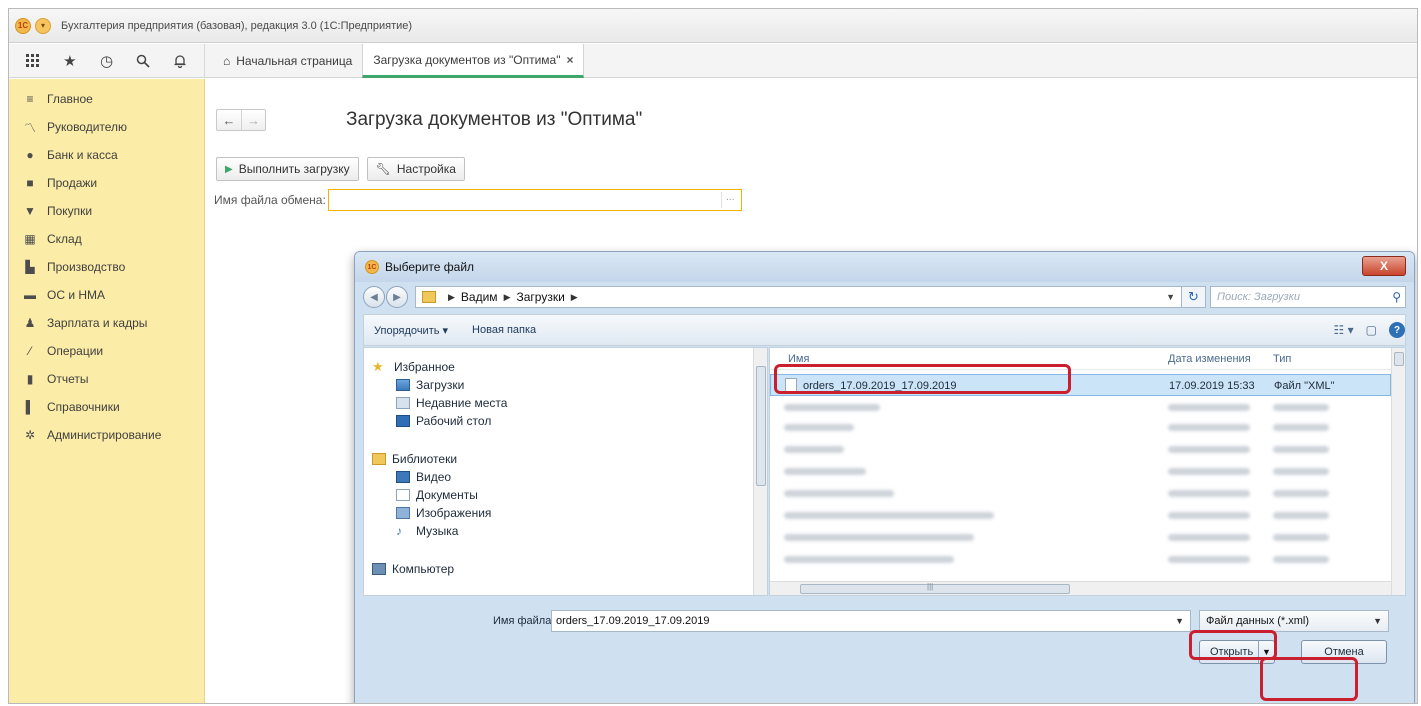  Describe the element at coordinates (43, 25) in the screenshot. I see `main-menu-dropdown-icon: ▾` at that location.